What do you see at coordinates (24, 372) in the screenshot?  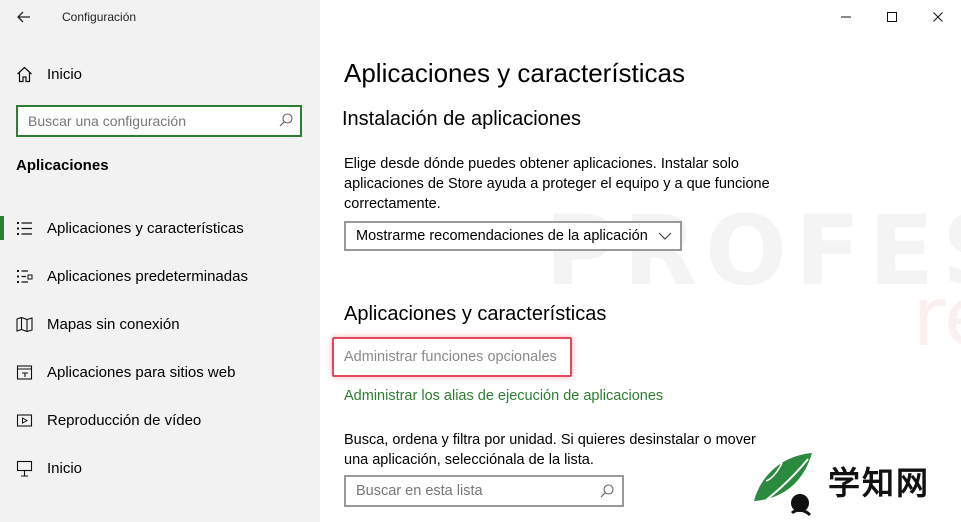 I see `website-app-icon` at bounding box center [24, 372].